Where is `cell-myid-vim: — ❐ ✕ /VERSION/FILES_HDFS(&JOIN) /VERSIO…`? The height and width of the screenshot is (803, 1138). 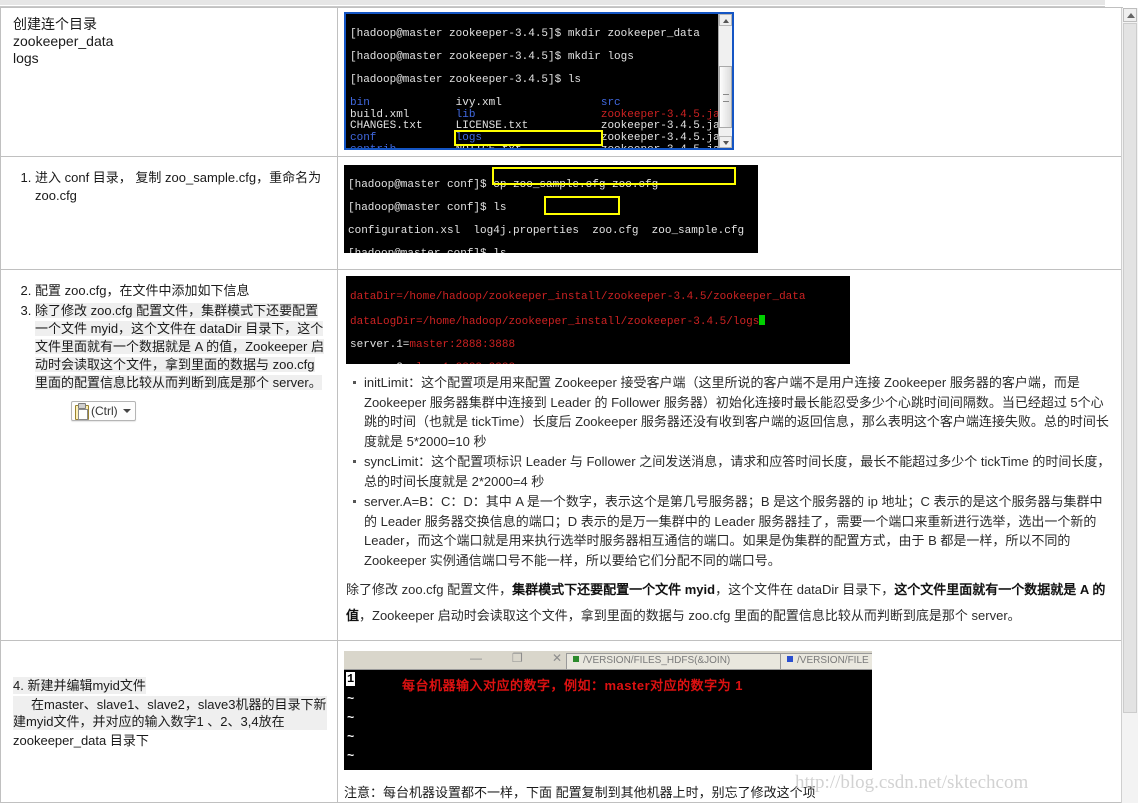
cell-myid-vim: — ❐ ✕ /VERSION/FILES_HDFS(&JOIN) /VERSIO… is located at coordinates (730, 721).